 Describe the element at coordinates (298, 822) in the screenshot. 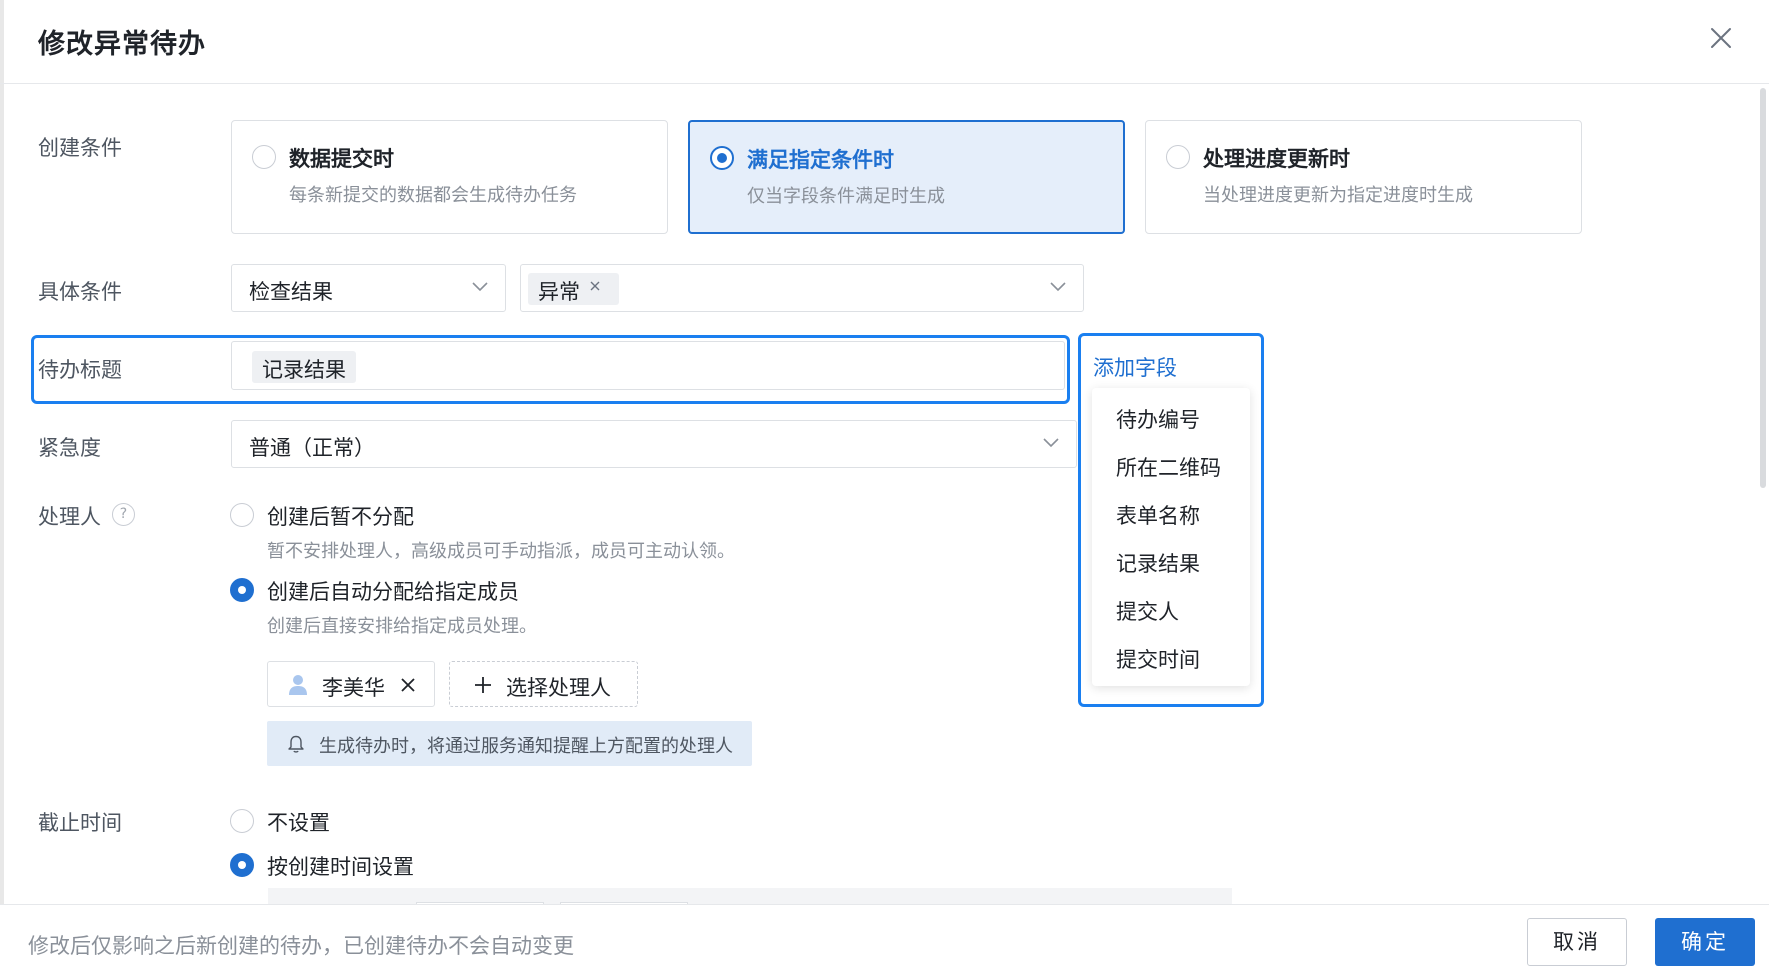

I see `deadline-option-label: 不设置` at that location.